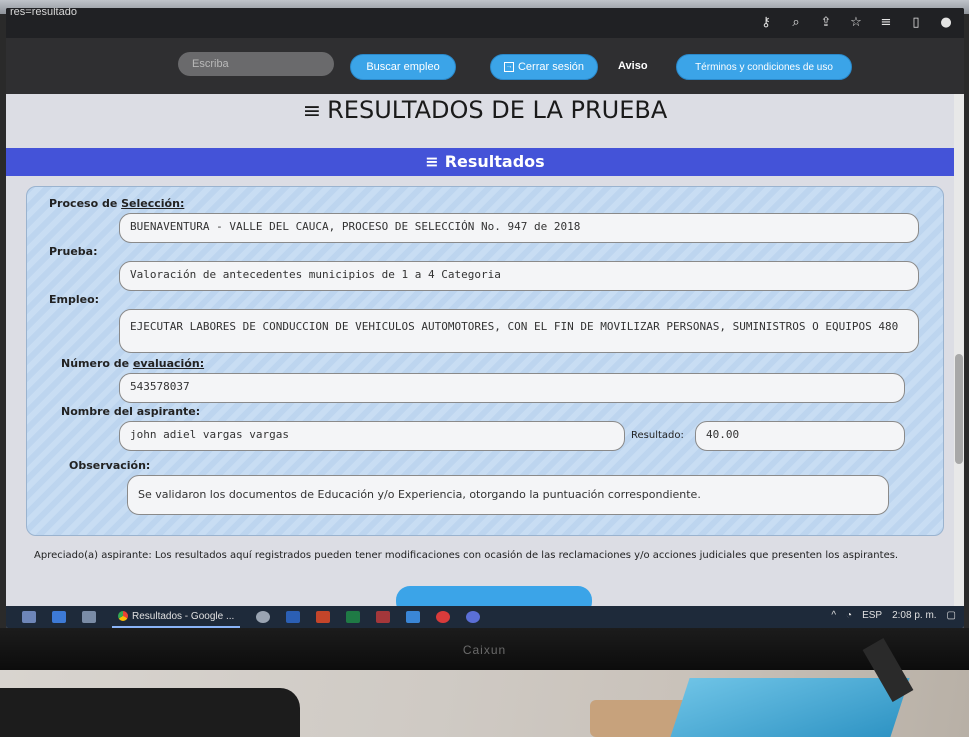  Describe the element at coordinates (403, 67) in the screenshot. I see `buscar-empleo-button: Buscar empleo` at that location.